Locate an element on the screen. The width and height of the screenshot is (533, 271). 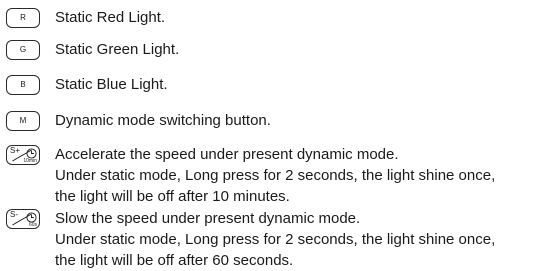
red-light-button: R is located at coordinates (23, 18).